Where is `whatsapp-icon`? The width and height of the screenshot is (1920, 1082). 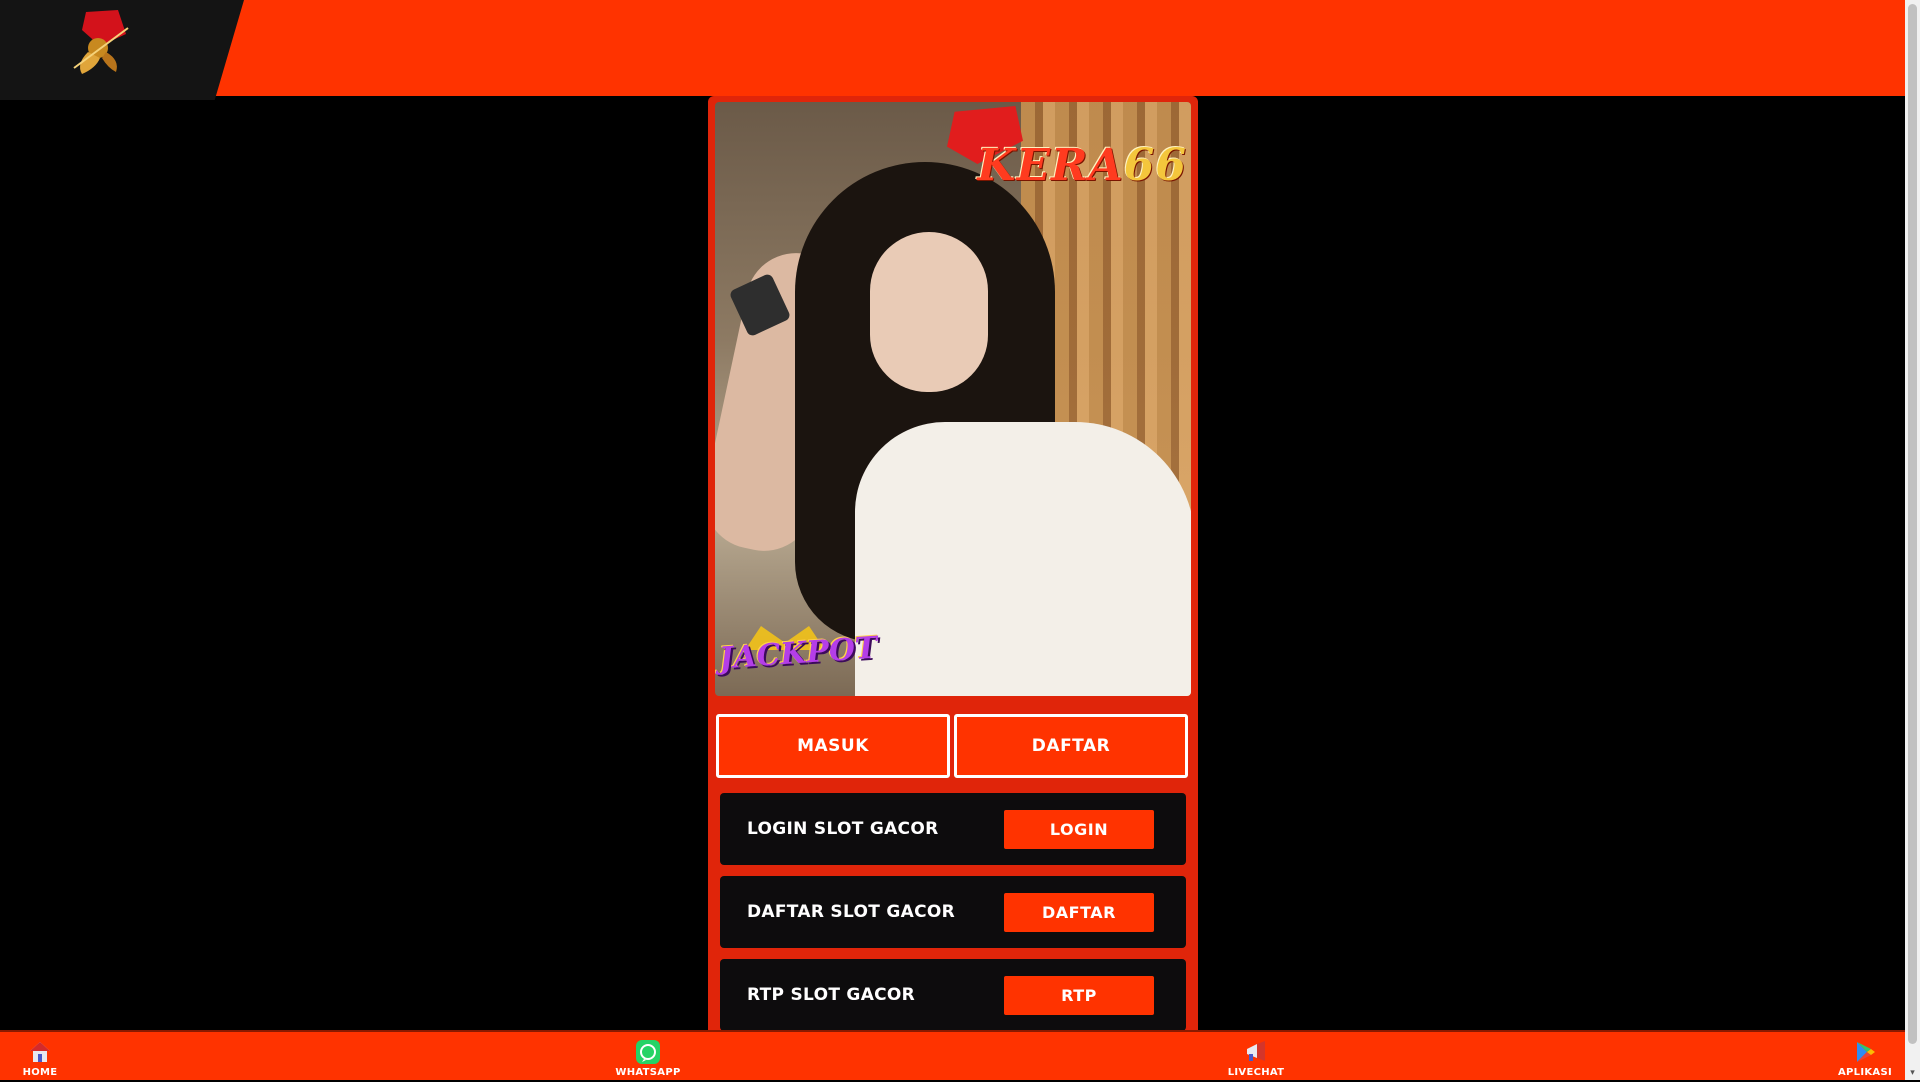
whatsapp-icon is located at coordinates (648, 1052).